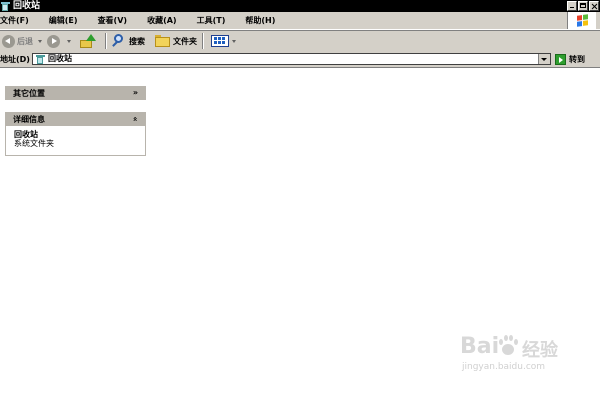 The height and width of the screenshot is (400, 600). What do you see at coordinates (162, 20) in the screenshot?
I see `menu-favorites: 收藏(A)` at bounding box center [162, 20].